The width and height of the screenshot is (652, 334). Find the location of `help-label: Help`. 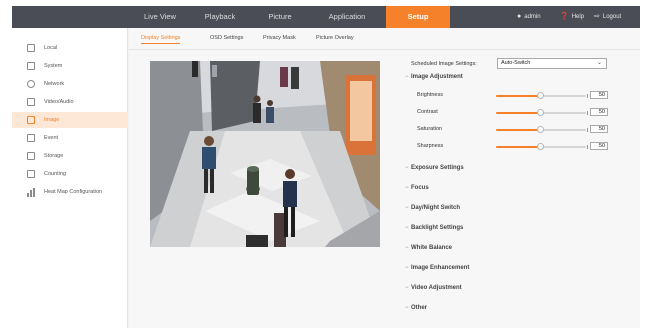

help-label: Help is located at coordinates (578, 17).